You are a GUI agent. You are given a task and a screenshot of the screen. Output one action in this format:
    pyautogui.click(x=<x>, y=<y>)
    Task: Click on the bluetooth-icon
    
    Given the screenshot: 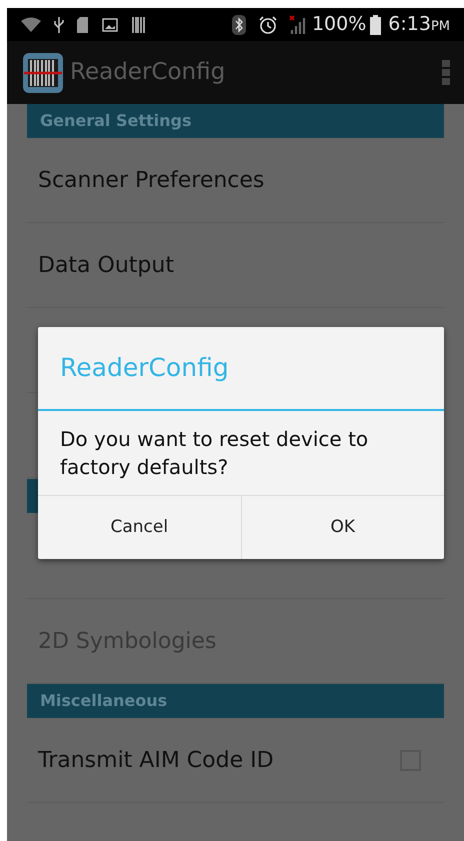 What is the action you would take?
    pyautogui.click(x=239, y=24)
    